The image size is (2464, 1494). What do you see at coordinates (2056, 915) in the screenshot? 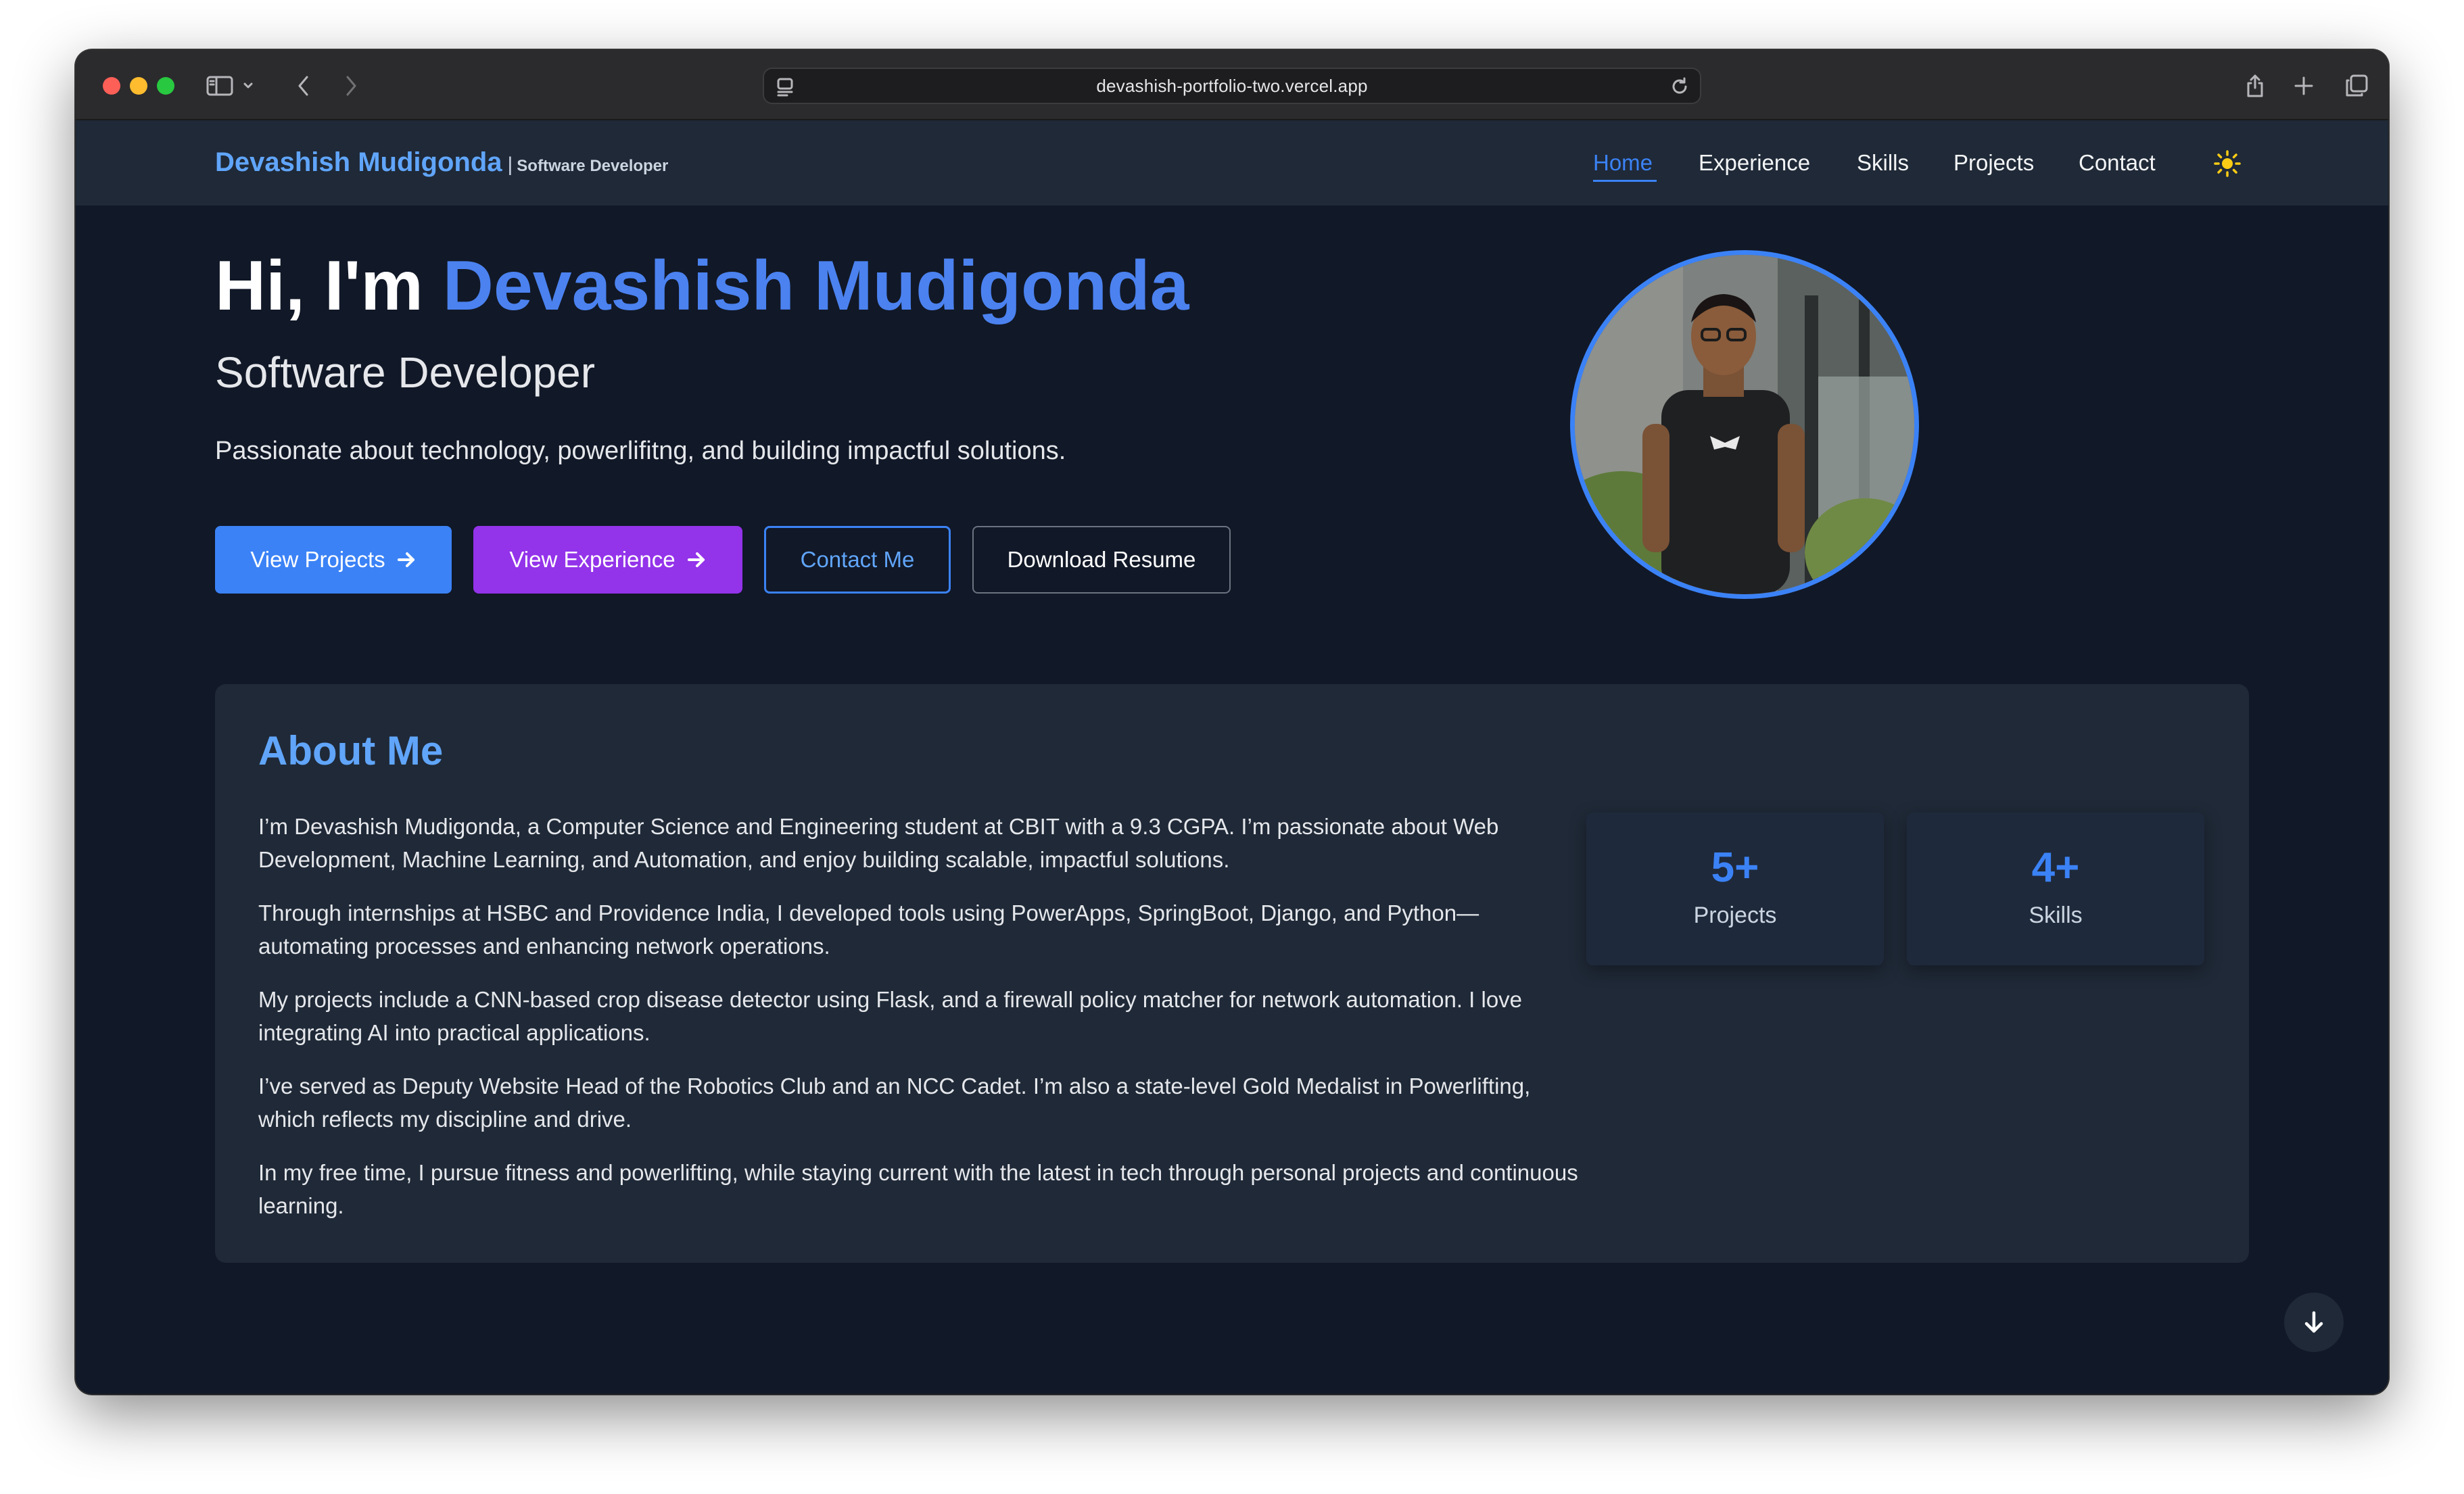
I see `stat-label: Skills` at bounding box center [2056, 915].